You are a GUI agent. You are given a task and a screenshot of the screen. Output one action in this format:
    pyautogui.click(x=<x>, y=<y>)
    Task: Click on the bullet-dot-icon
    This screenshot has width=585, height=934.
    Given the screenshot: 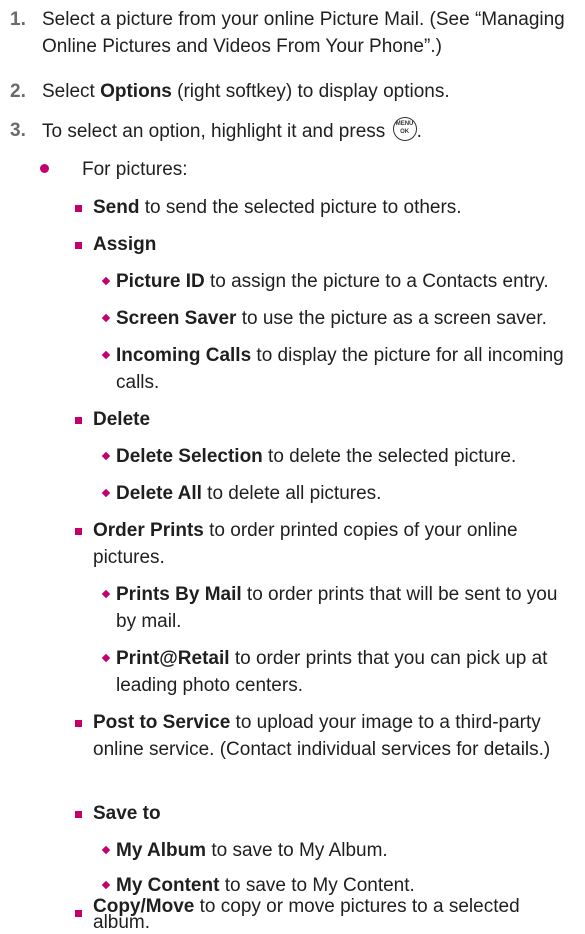 What is the action you would take?
    pyautogui.click(x=44, y=168)
    